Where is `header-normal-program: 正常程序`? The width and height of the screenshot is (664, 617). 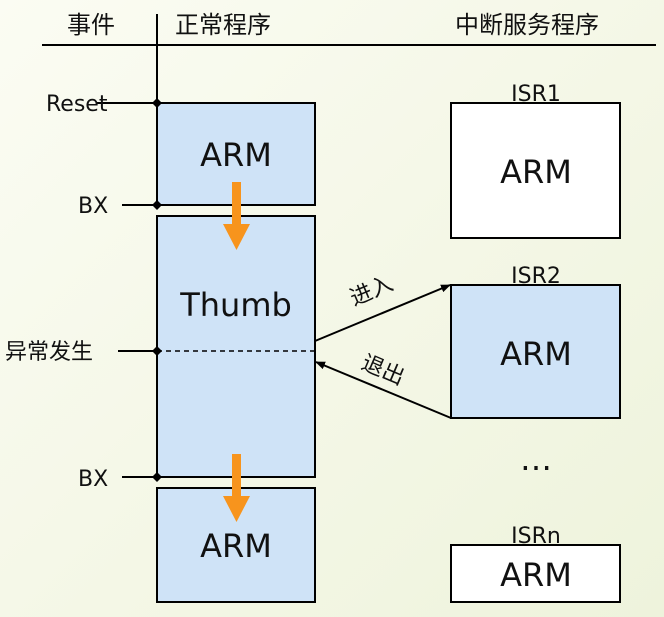
header-normal-program: 正常程序 is located at coordinates (223, 25).